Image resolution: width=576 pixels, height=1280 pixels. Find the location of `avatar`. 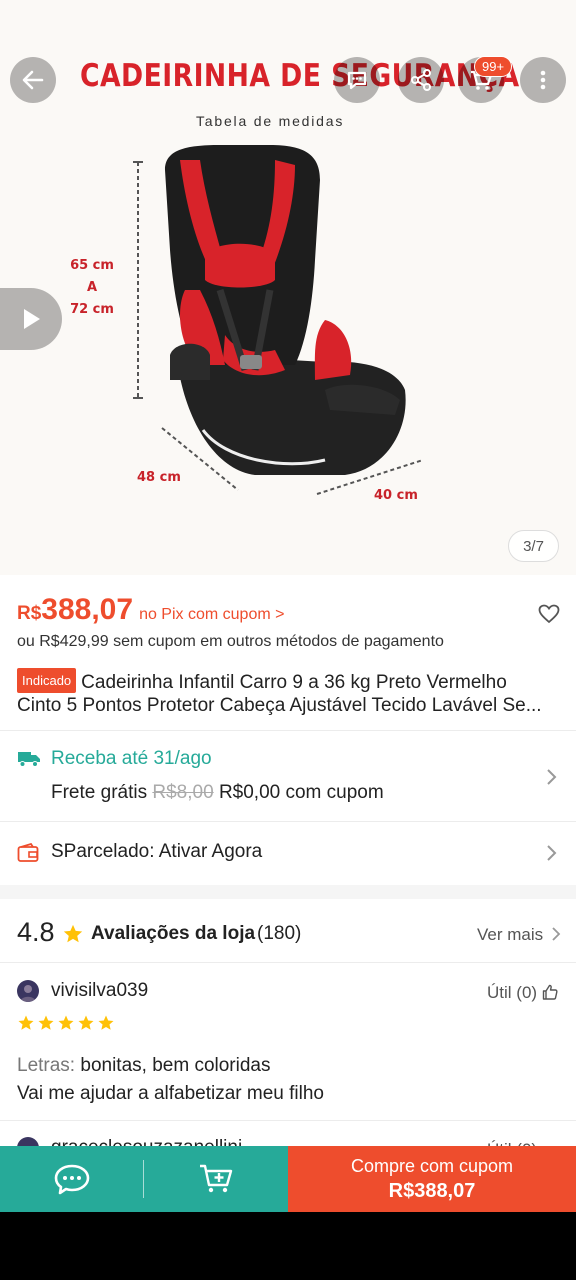

avatar is located at coordinates (28, 991).